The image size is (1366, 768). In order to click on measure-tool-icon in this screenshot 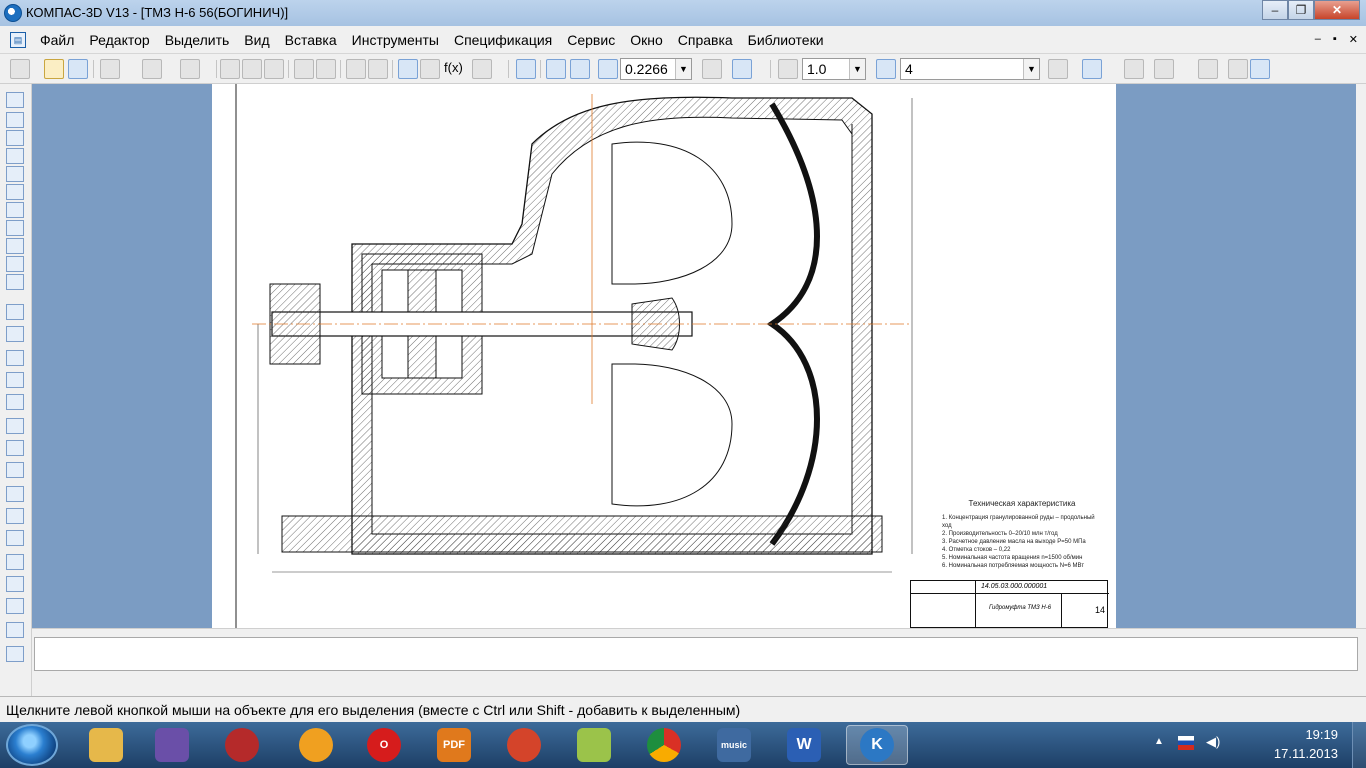, I will do `click(15, 192)`.